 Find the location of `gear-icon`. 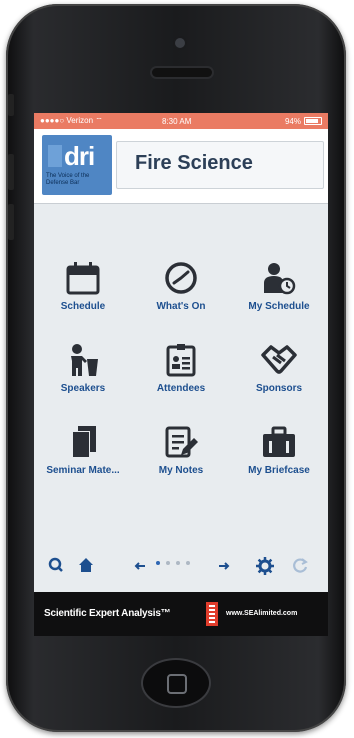

gear-icon is located at coordinates (265, 566).